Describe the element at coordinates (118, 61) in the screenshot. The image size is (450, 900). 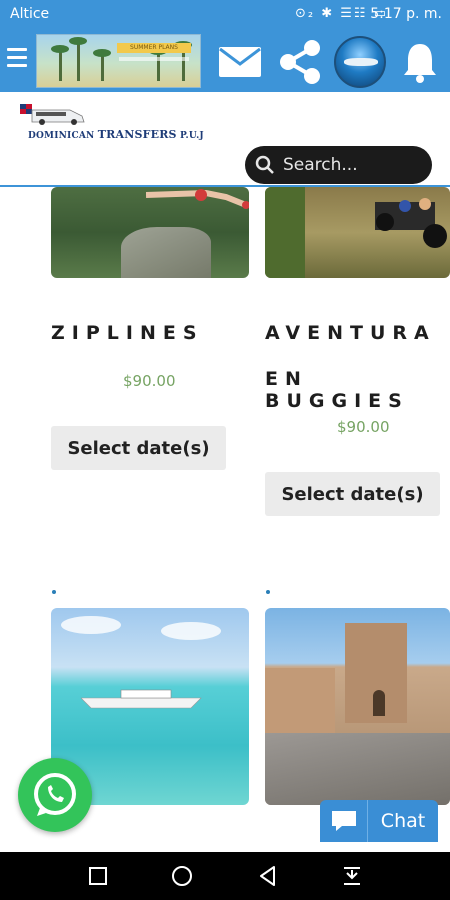
I see `promo-banner: SUMMER PLANS` at that location.